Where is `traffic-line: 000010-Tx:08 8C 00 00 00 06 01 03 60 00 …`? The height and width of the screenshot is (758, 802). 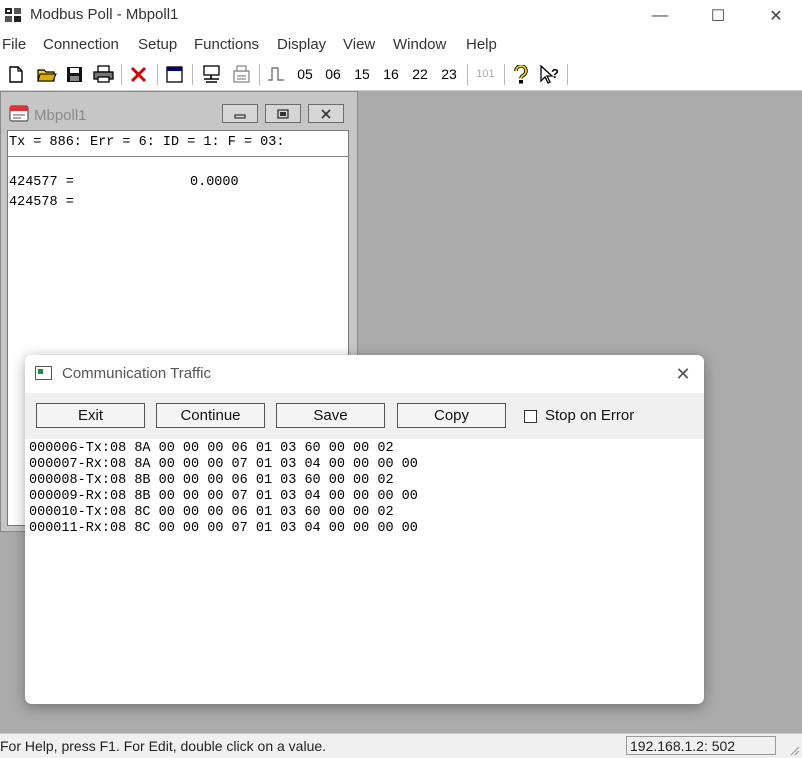 traffic-line: 000010-Tx:08 8C 00 00 00 06 01 03 60 00 … is located at coordinates (211, 512).